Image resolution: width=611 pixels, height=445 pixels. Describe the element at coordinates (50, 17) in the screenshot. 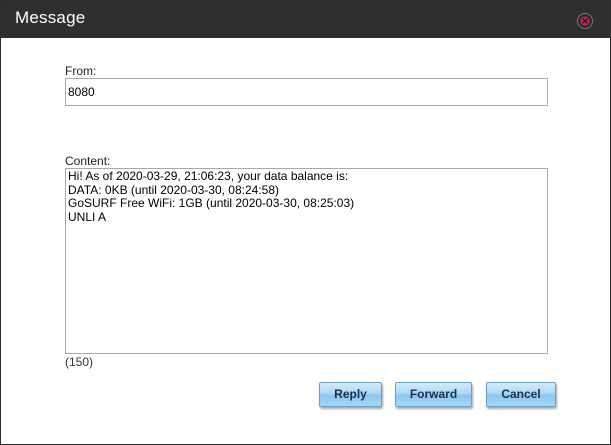

I see `dialog-title: Message` at that location.